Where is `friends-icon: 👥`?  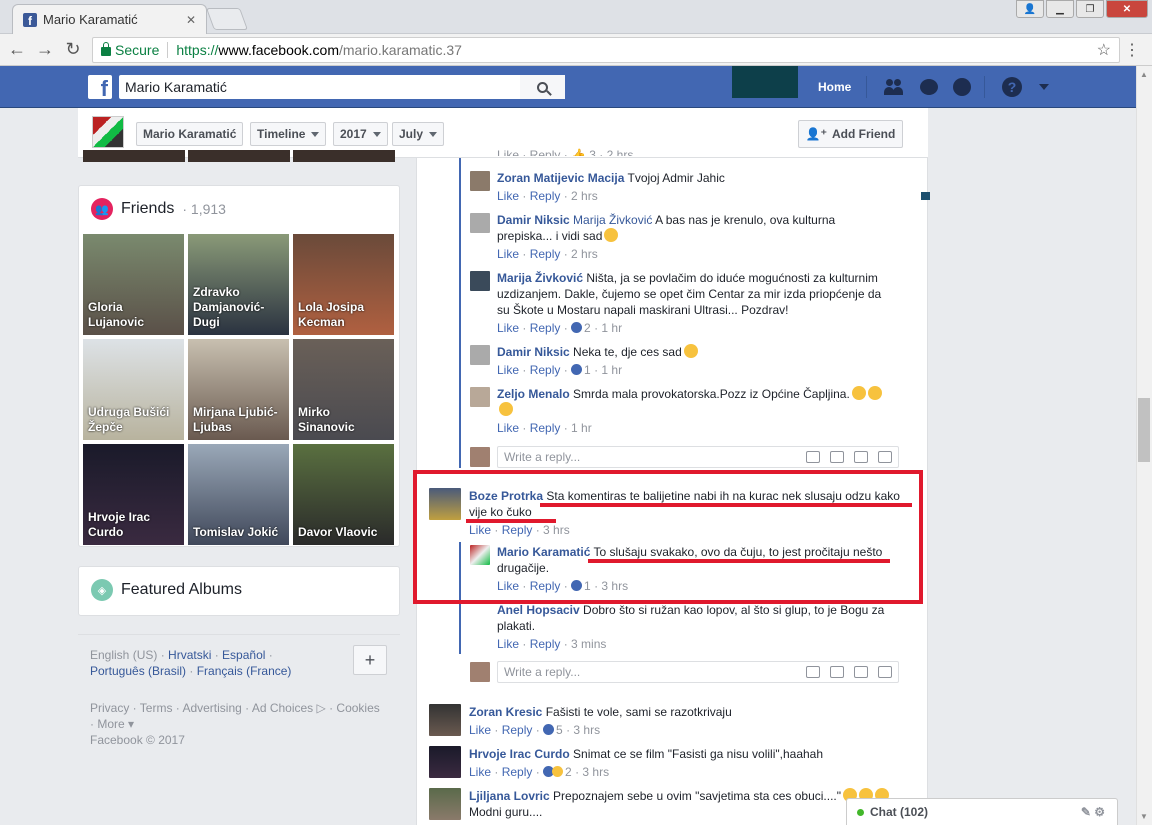 friends-icon: 👥 is located at coordinates (102, 209).